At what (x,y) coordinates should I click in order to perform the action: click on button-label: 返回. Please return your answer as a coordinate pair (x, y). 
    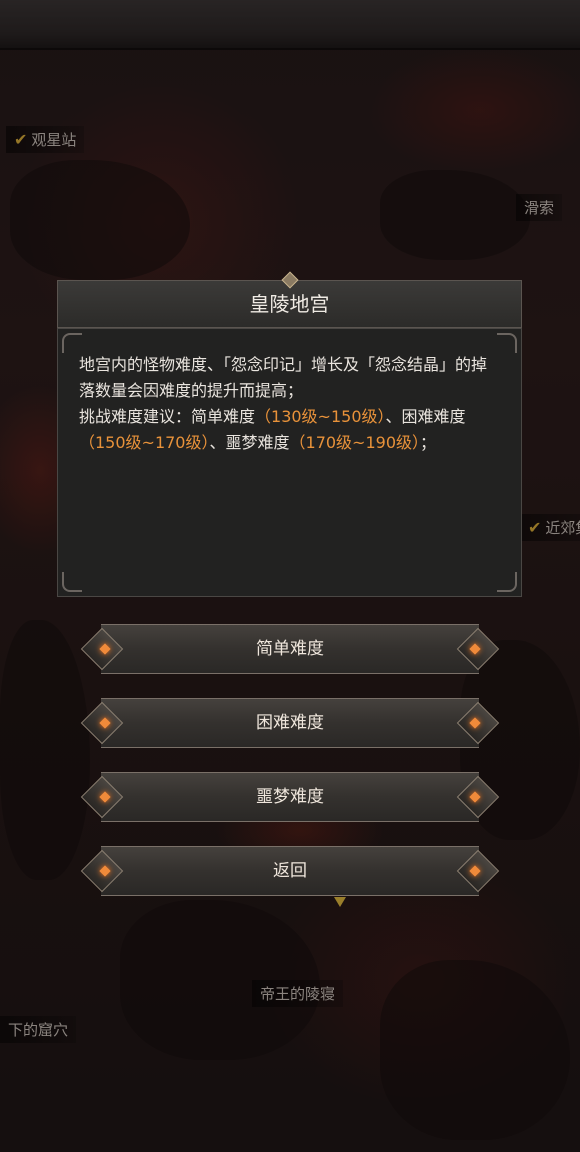
    Looking at the image, I should click on (290, 871).